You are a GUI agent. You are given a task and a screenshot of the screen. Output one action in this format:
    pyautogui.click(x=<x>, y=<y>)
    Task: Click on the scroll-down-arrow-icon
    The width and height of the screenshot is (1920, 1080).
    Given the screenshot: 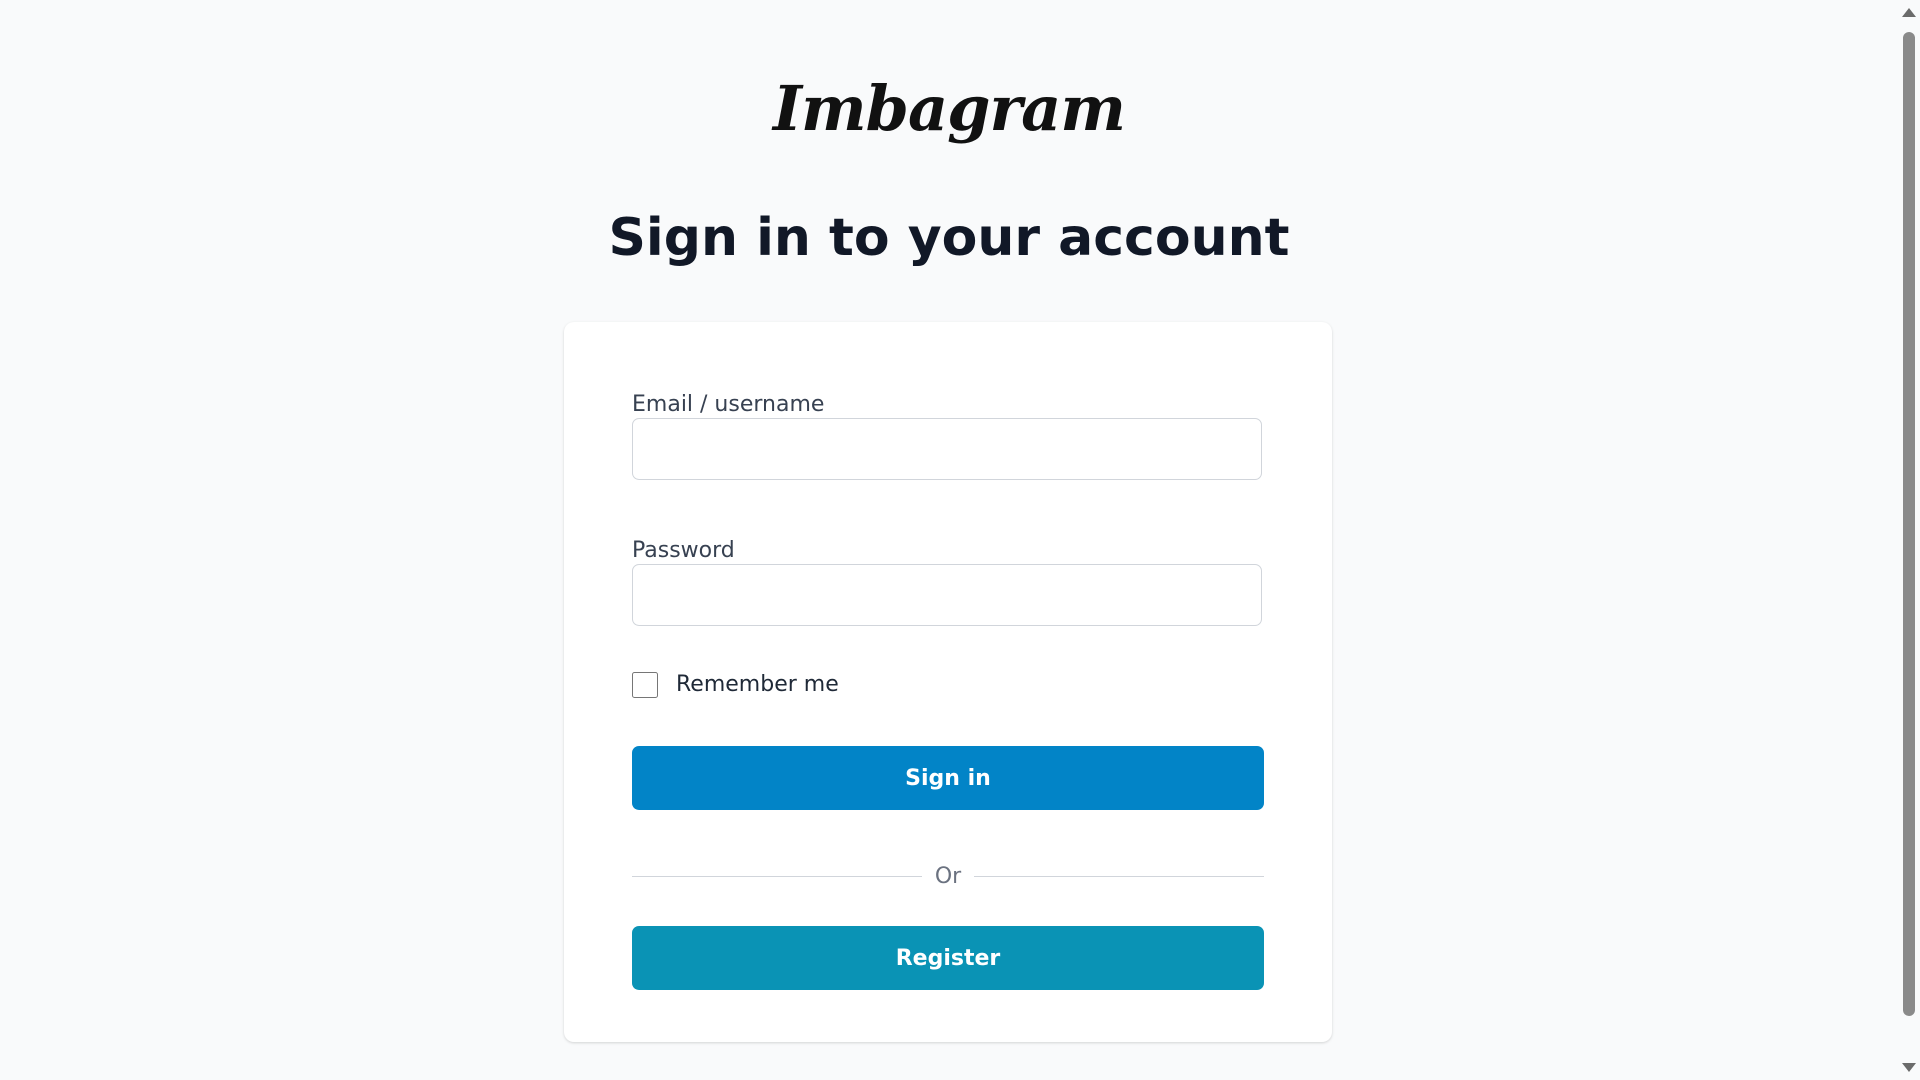 What is the action you would take?
    pyautogui.click(x=1909, y=1067)
    